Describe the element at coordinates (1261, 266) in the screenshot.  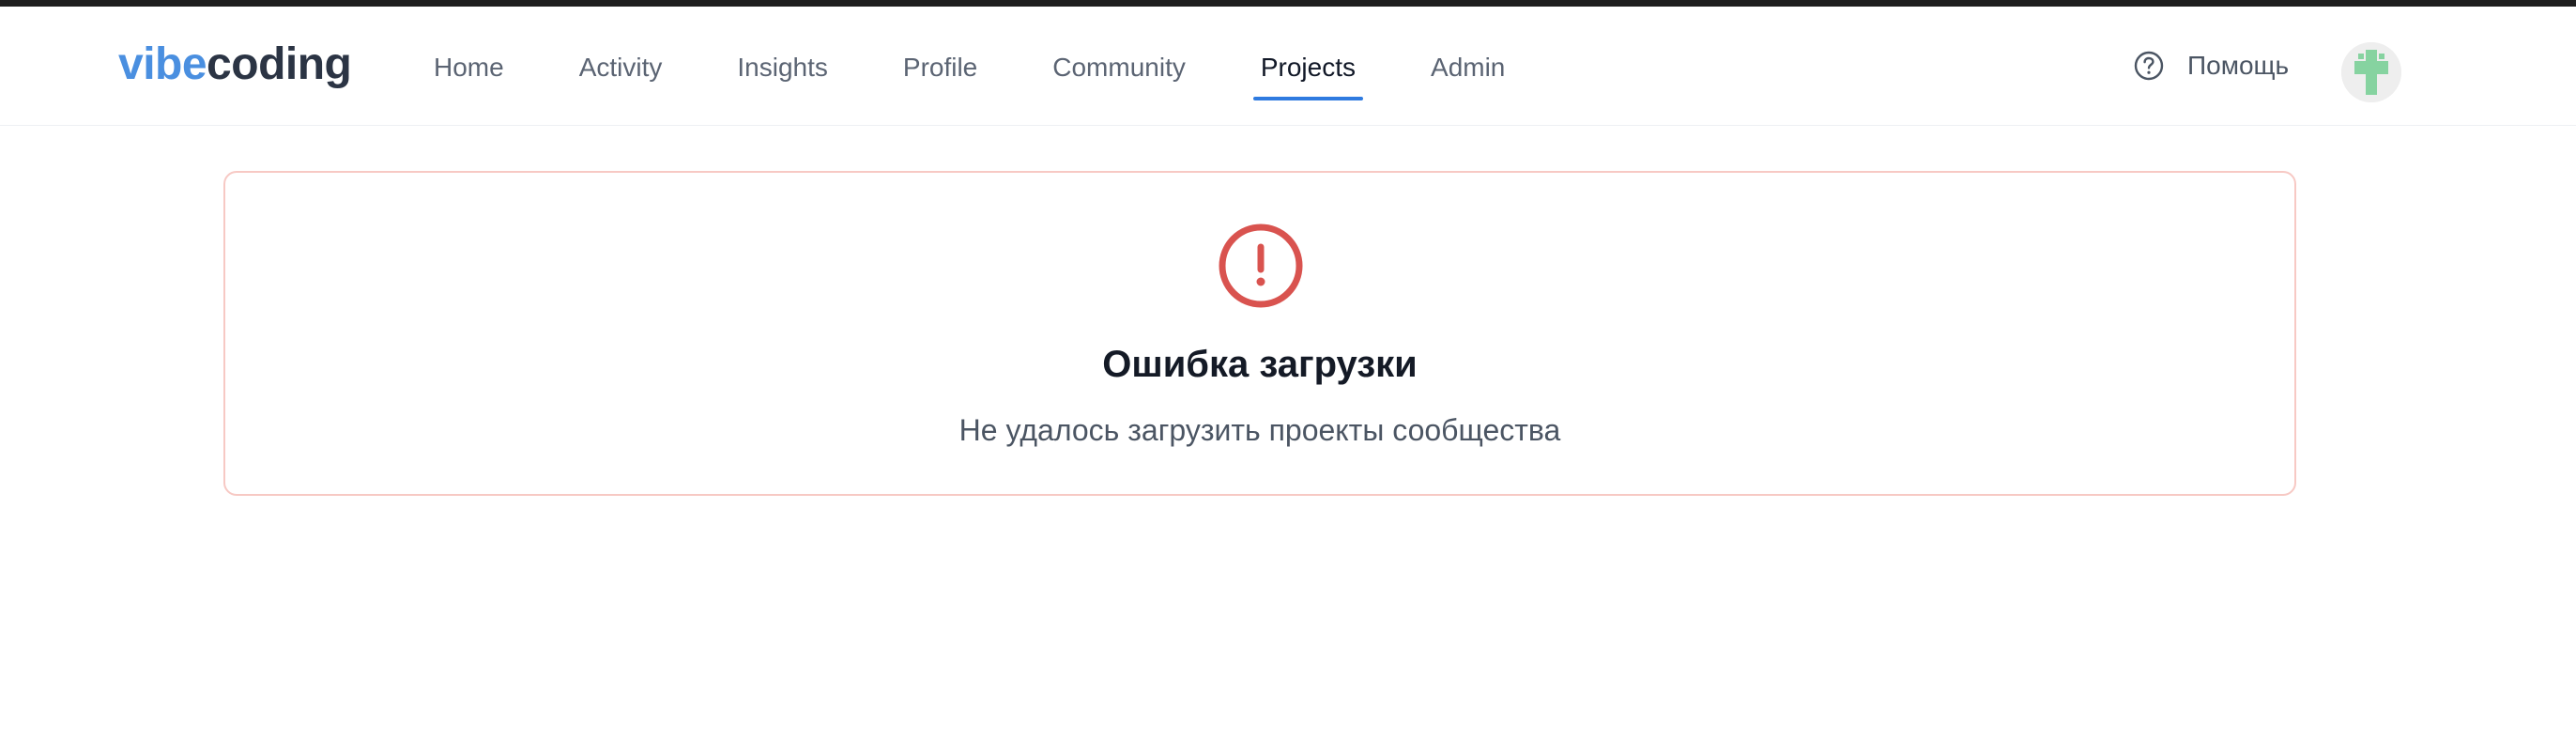
I see `alert-circle-icon` at that location.